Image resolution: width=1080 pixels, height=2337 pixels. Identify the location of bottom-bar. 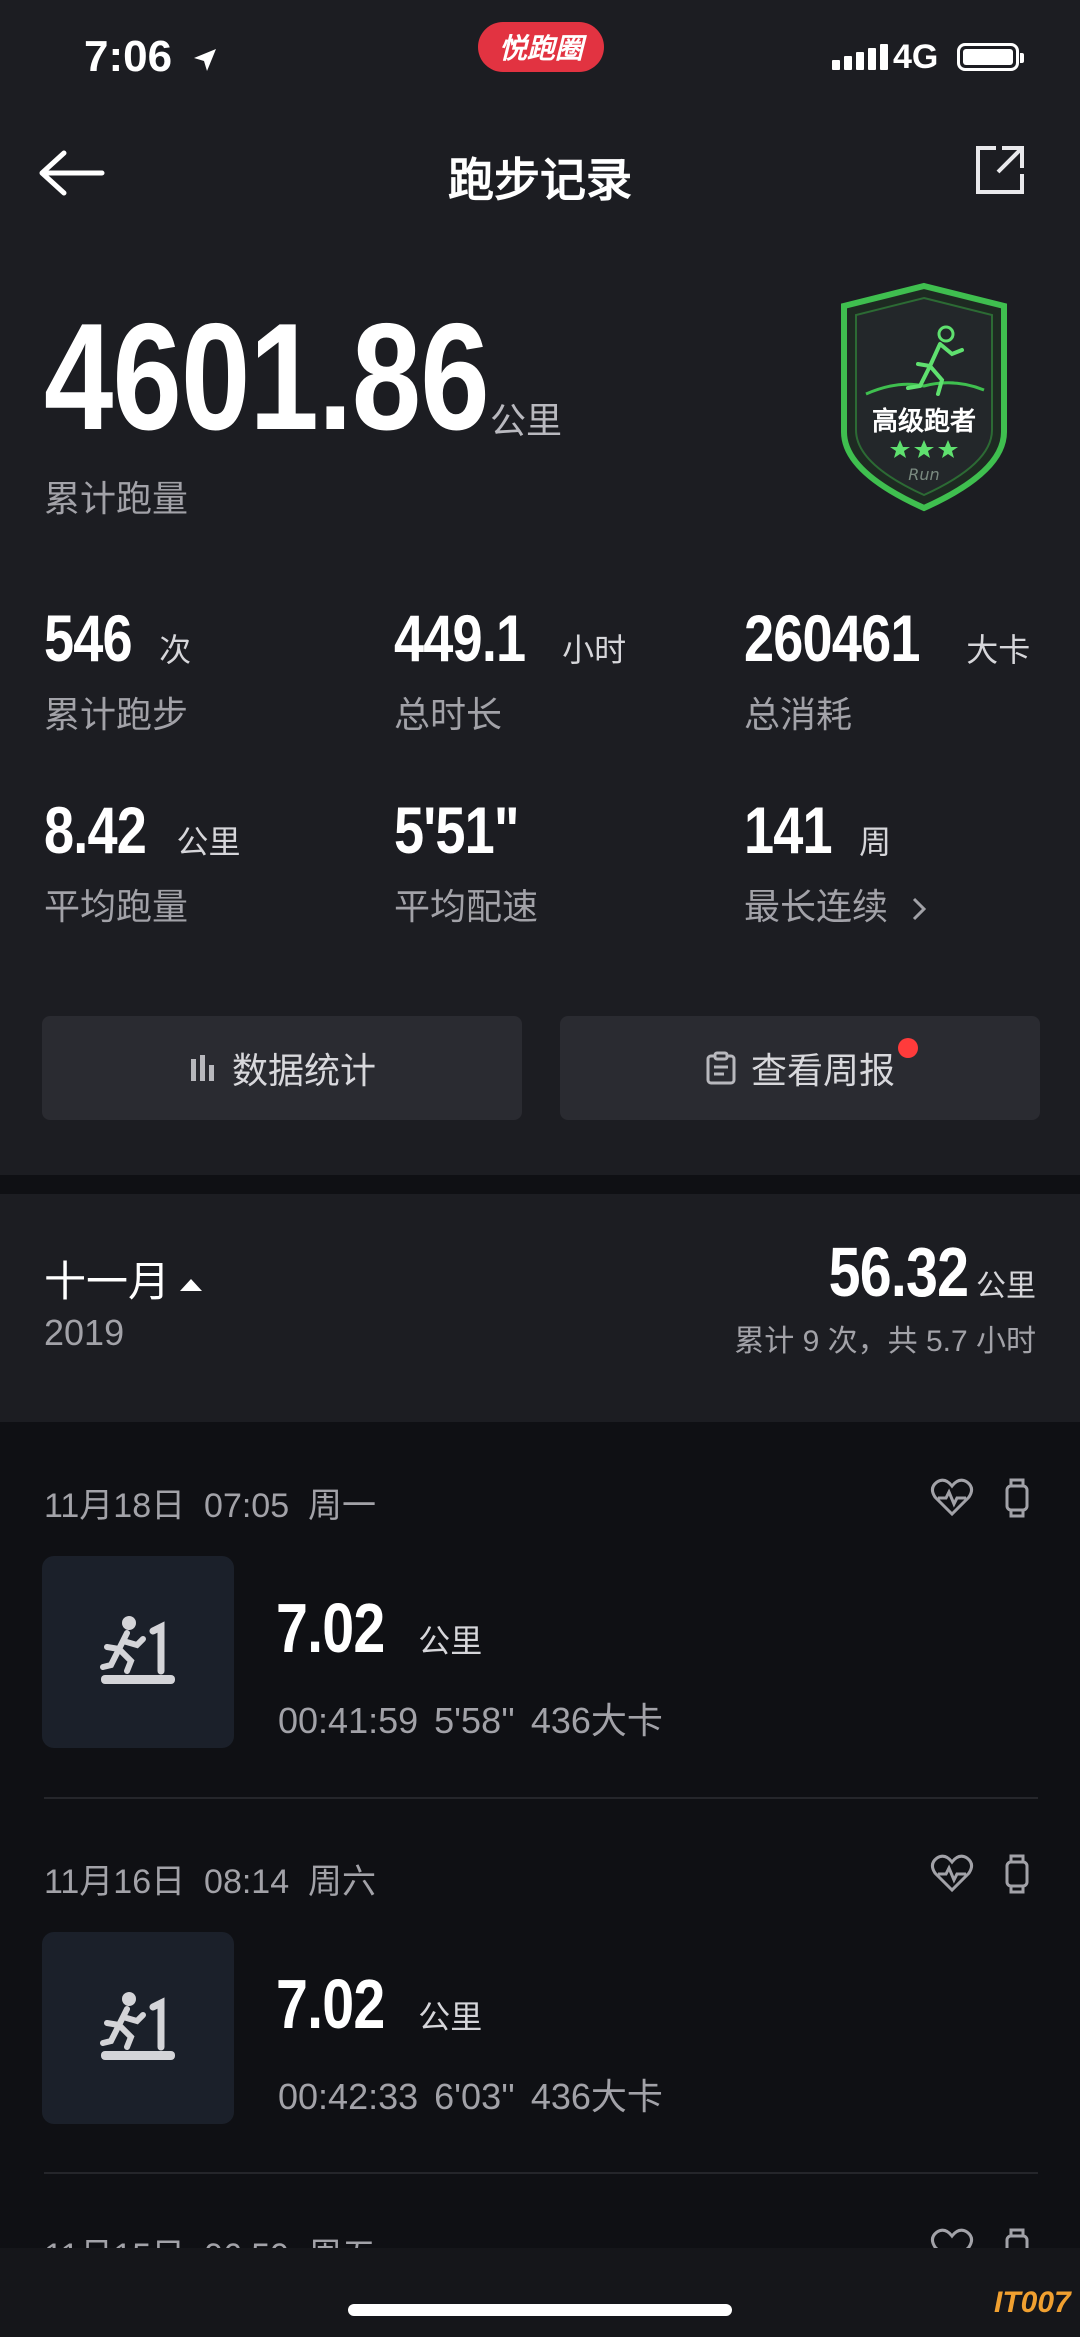
(540, 2292).